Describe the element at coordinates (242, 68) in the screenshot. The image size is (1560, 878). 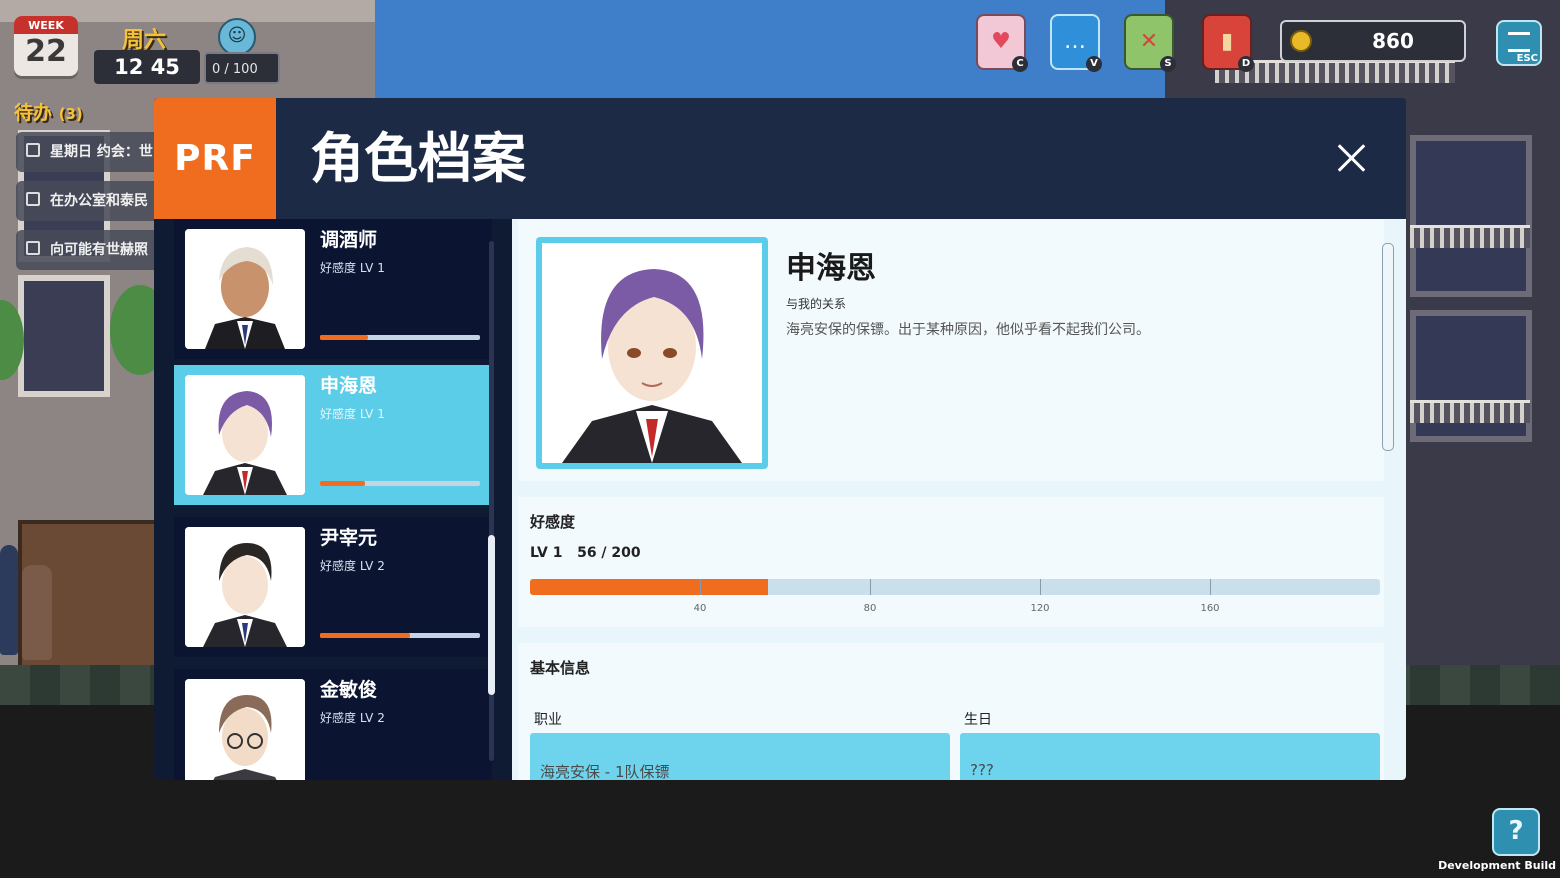
I see `mood-meter: 0 / 100` at that location.